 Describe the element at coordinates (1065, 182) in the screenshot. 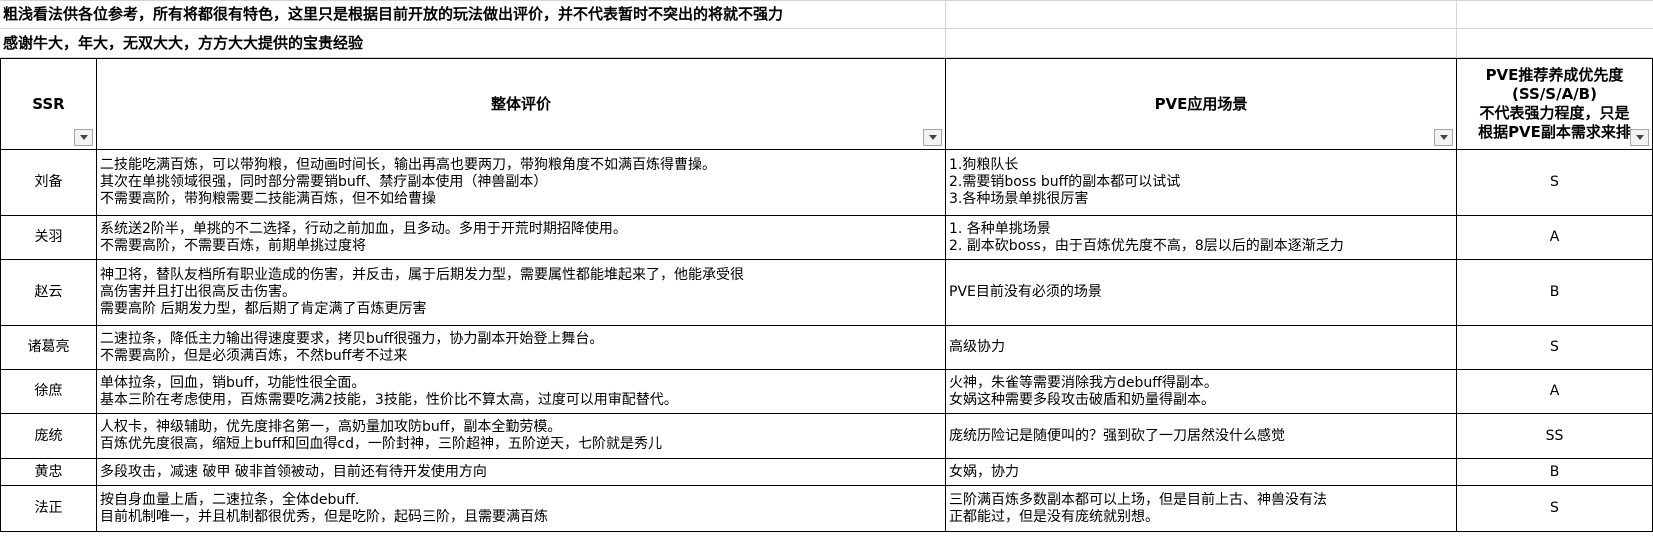

I see `text-line: 2.需要销boss buff的副本都可以试试` at that location.